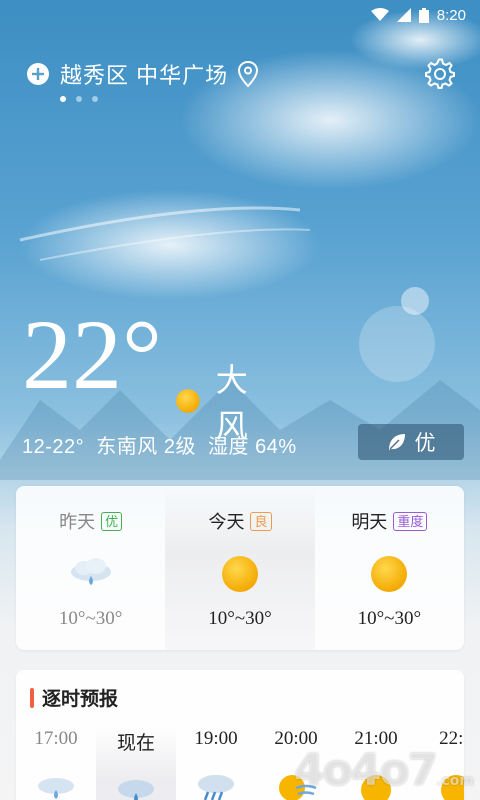 This screenshot has width=480, height=800. Describe the element at coordinates (92, 354) in the screenshot. I see `current-temperature: 22°` at that location.